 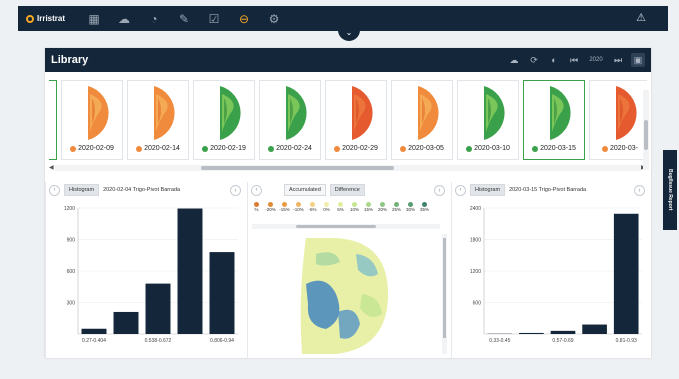 I want to click on horizontal-scrollbar, so click(x=348, y=168).